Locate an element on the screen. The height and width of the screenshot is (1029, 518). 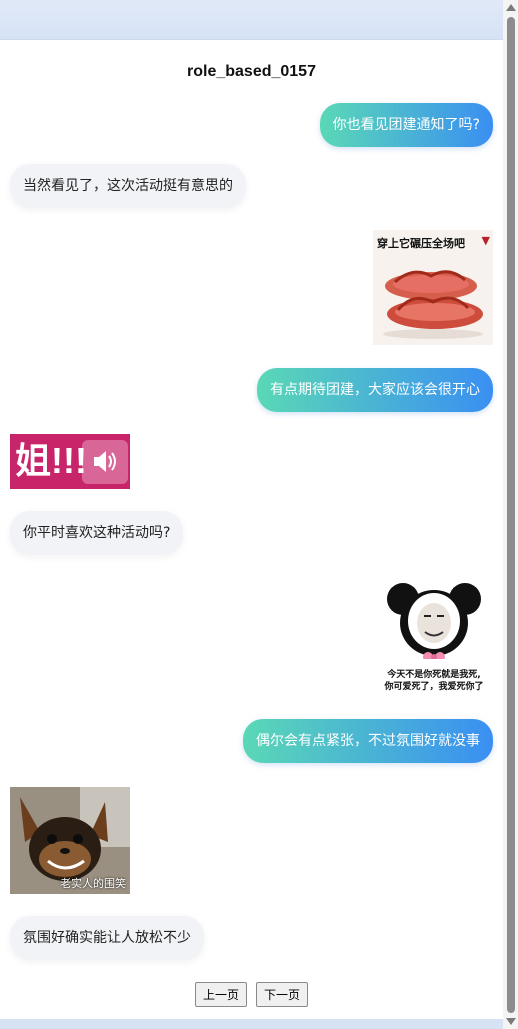
sticker-image-sandals: 穿上它碾压全场吧 ▼ is located at coordinates (433, 287).